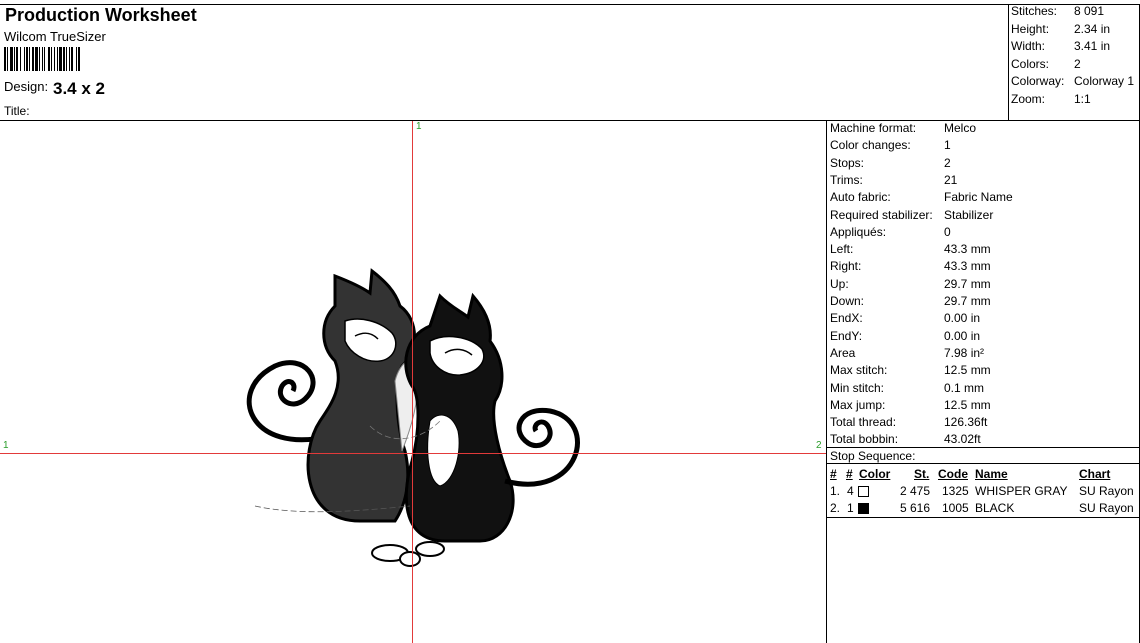 The image size is (1140, 643). What do you see at coordinates (846, 335) in the screenshot?
I see `detail-label: EndY:` at bounding box center [846, 335].